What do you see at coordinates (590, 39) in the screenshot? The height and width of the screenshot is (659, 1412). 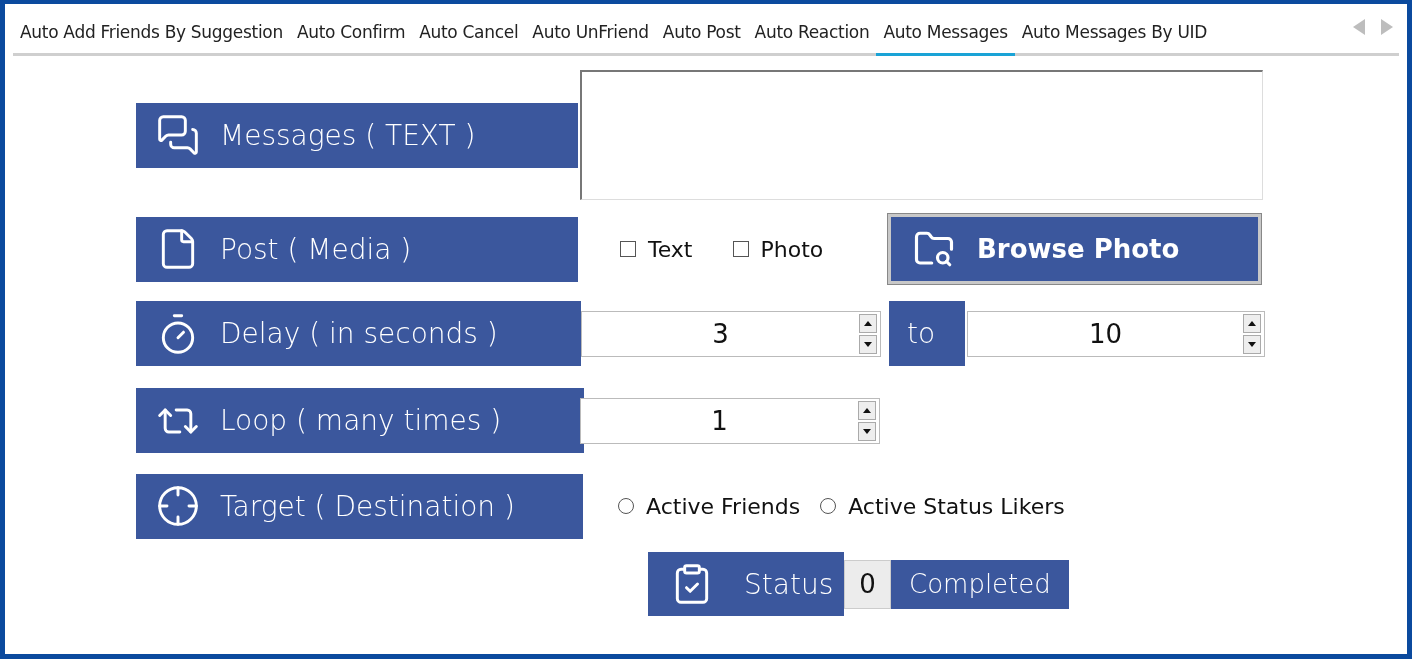 I see `tab: Auto UnFriend` at bounding box center [590, 39].